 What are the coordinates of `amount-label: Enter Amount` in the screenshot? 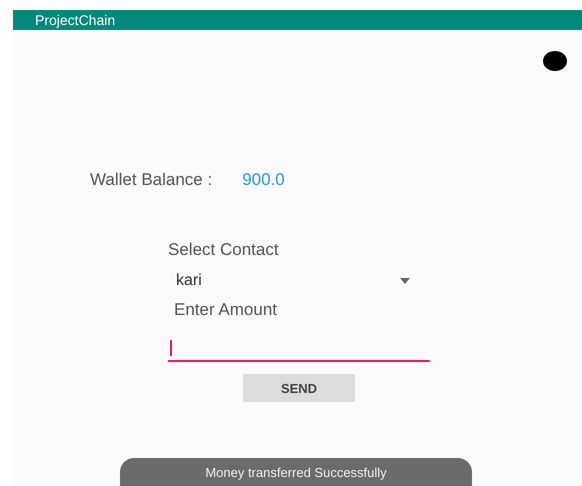 It's located at (226, 310).